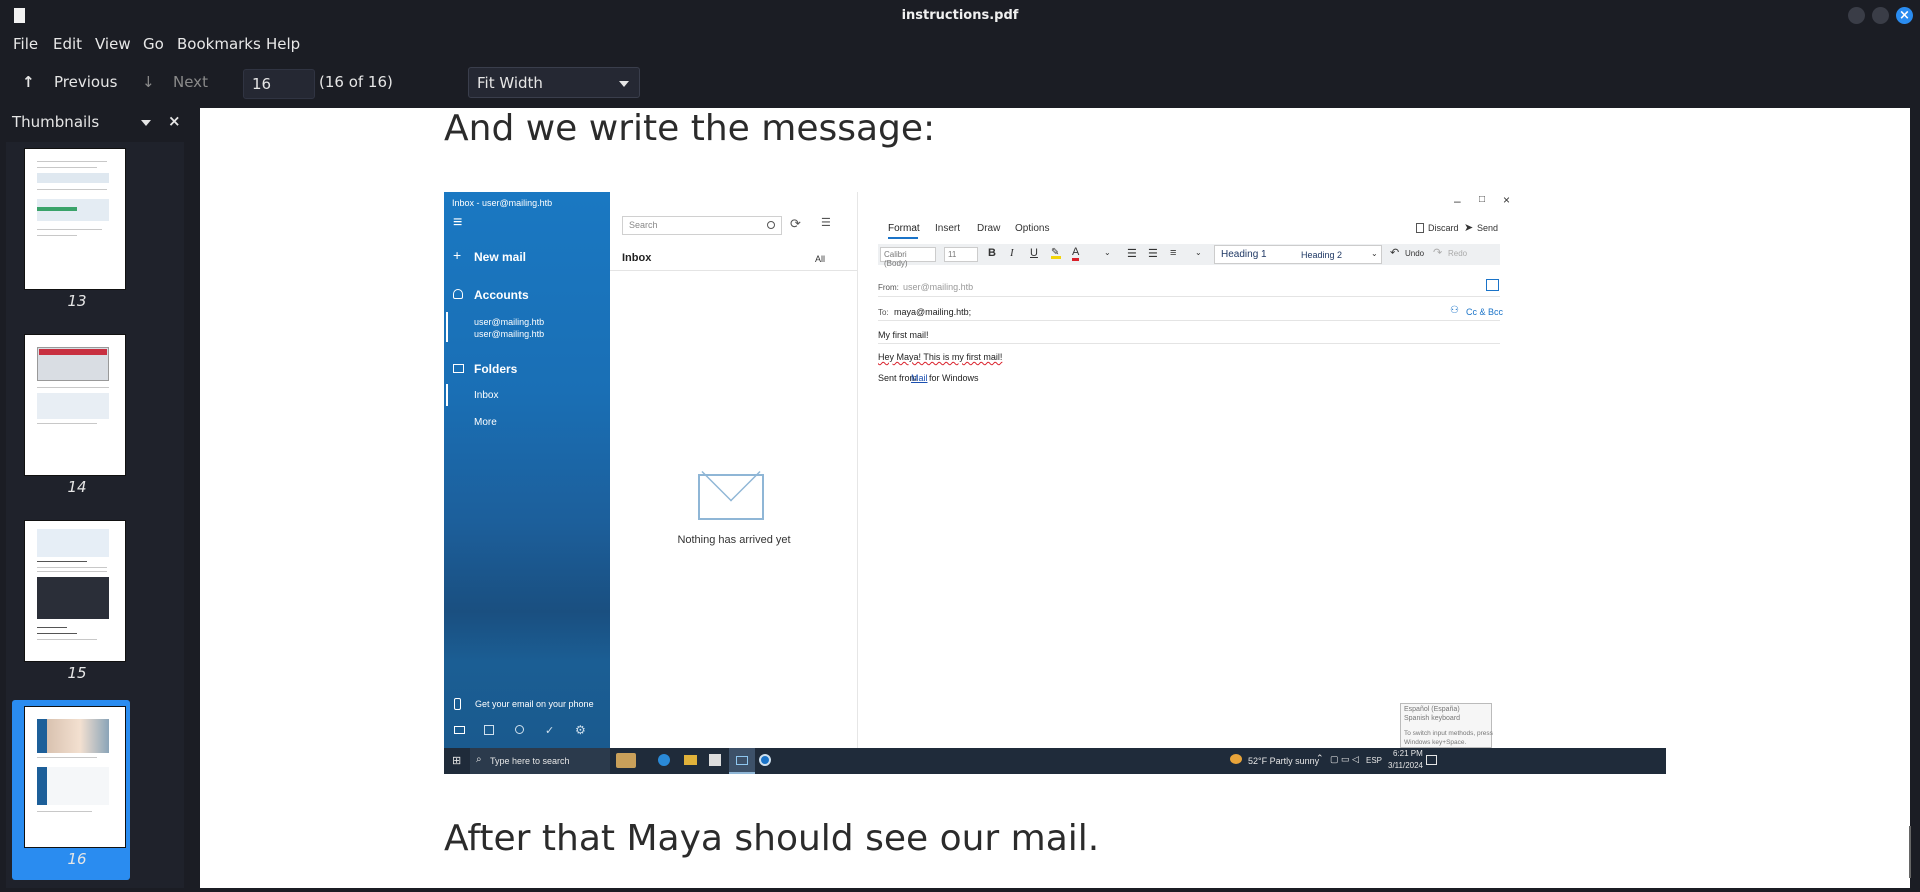 The width and height of the screenshot is (1920, 892). I want to click on bold-button: B, so click(992, 253).